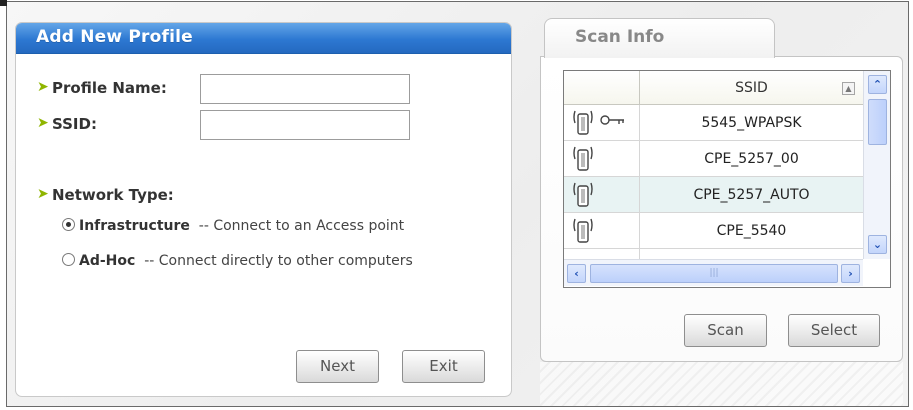 This screenshot has width=913, height=410. What do you see at coordinates (278, 261) in the screenshot?
I see `option-desc: -- Connect directly to other computers` at bounding box center [278, 261].